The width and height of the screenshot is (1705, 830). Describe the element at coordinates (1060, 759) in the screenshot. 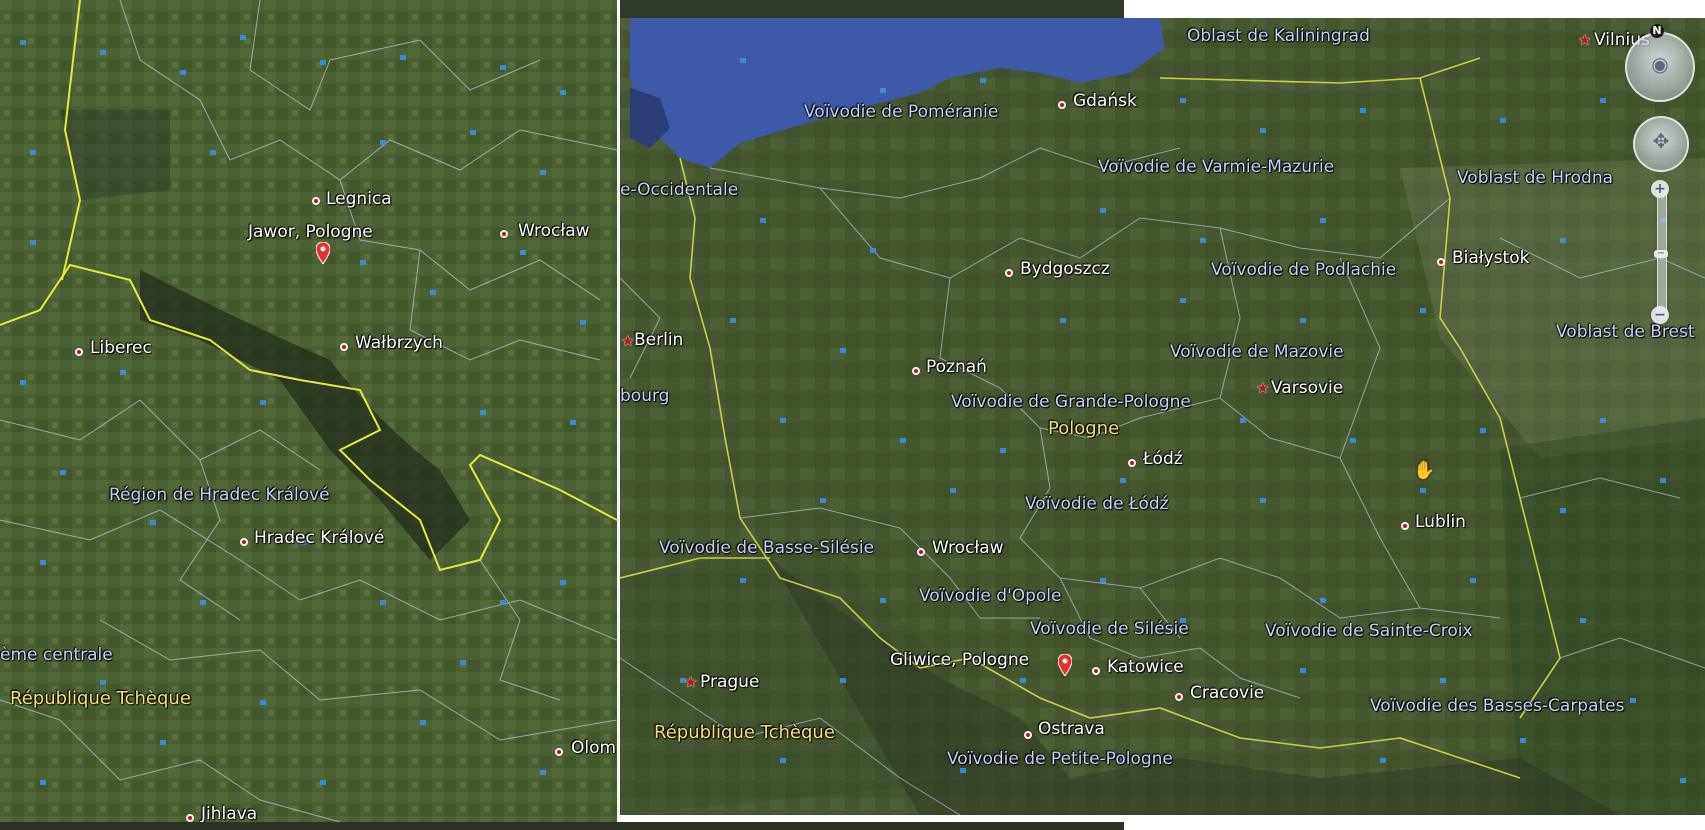

I see `region-label-petite-pologne: Voïvodie de Petite-Pologne` at that location.